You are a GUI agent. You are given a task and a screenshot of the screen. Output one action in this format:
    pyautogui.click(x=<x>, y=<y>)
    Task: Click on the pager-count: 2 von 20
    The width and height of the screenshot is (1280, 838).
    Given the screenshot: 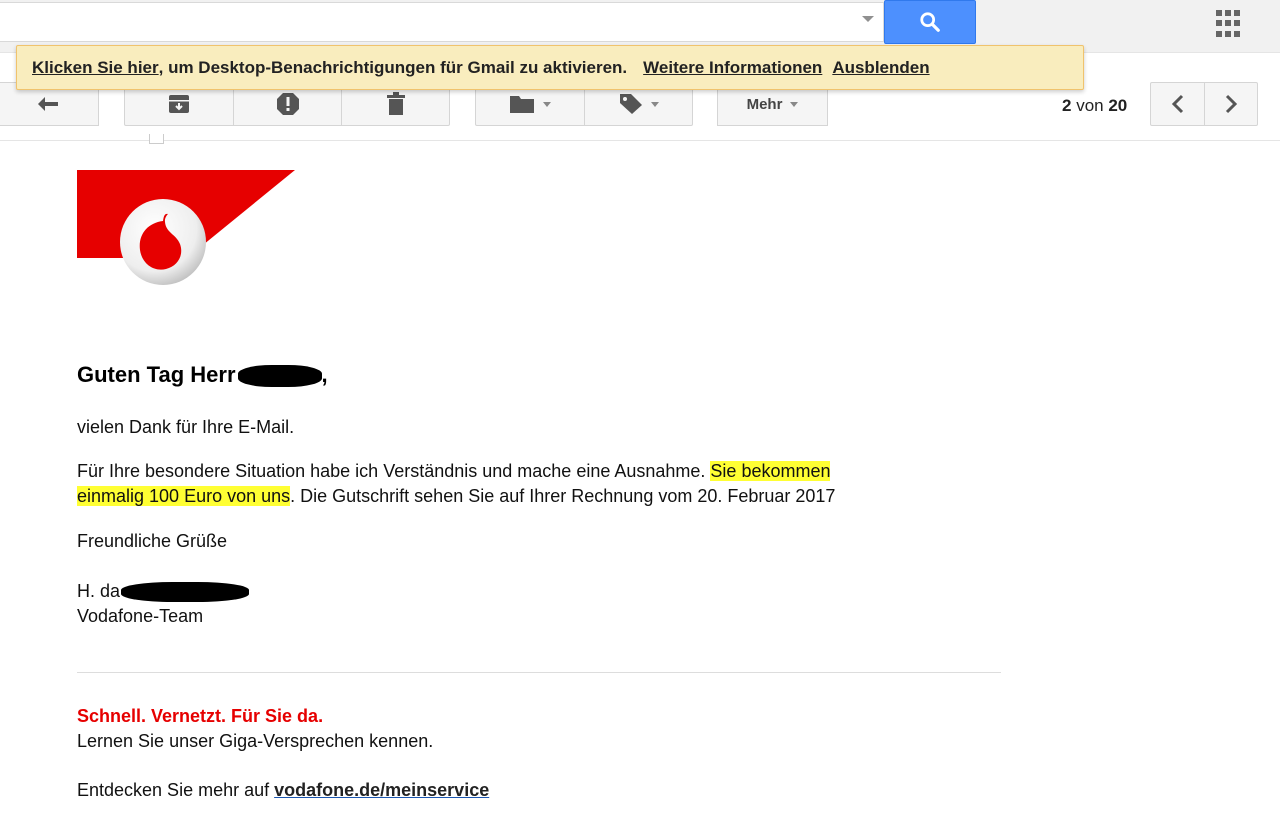 What is the action you would take?
    pyautogui.click(x=1094, y=106)
    